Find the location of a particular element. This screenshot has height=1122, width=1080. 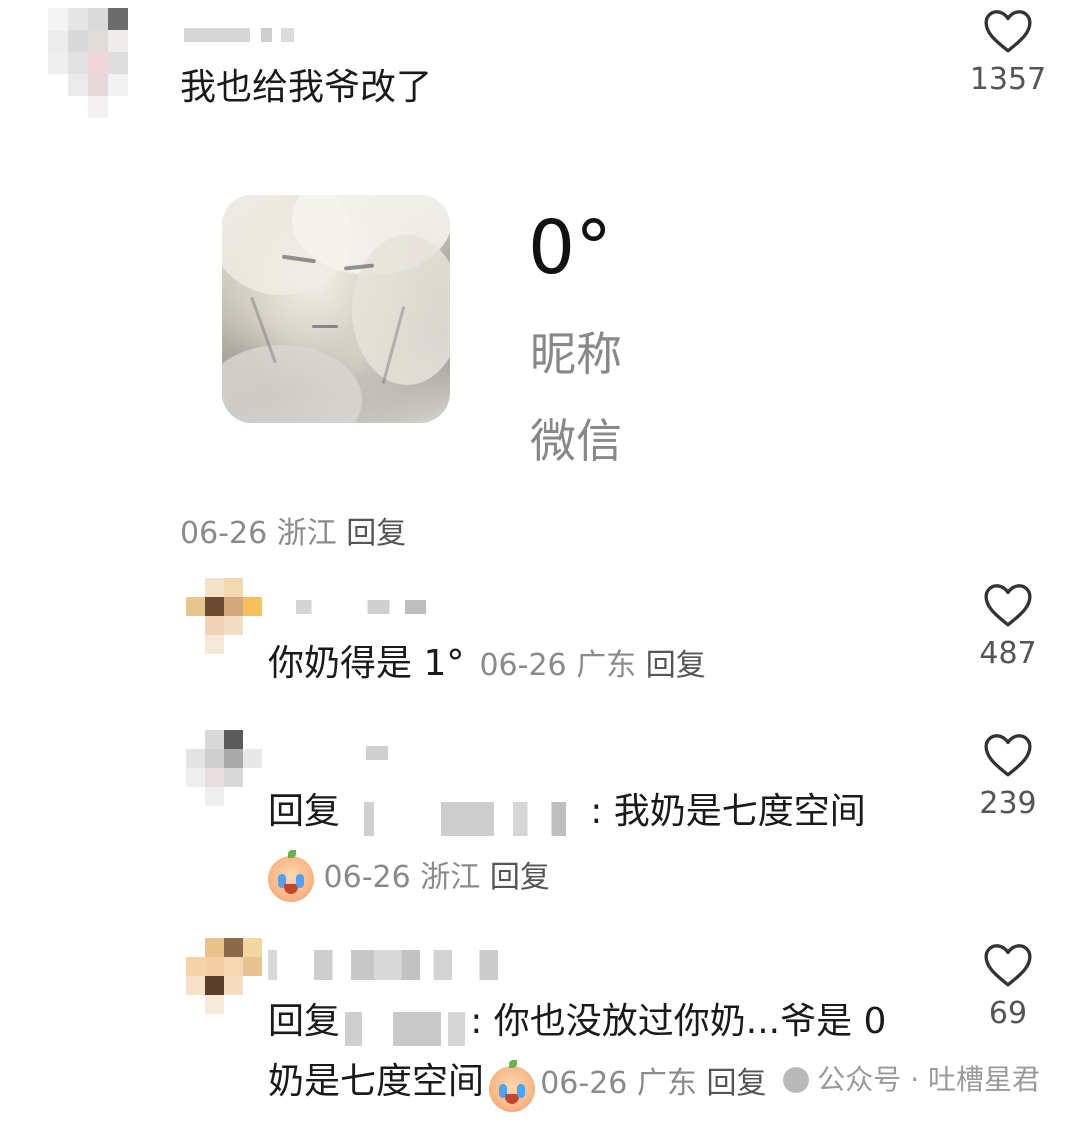

comment-text: : 你也没放过你奶...爷是 0 is located at coordinates (678, 1021).